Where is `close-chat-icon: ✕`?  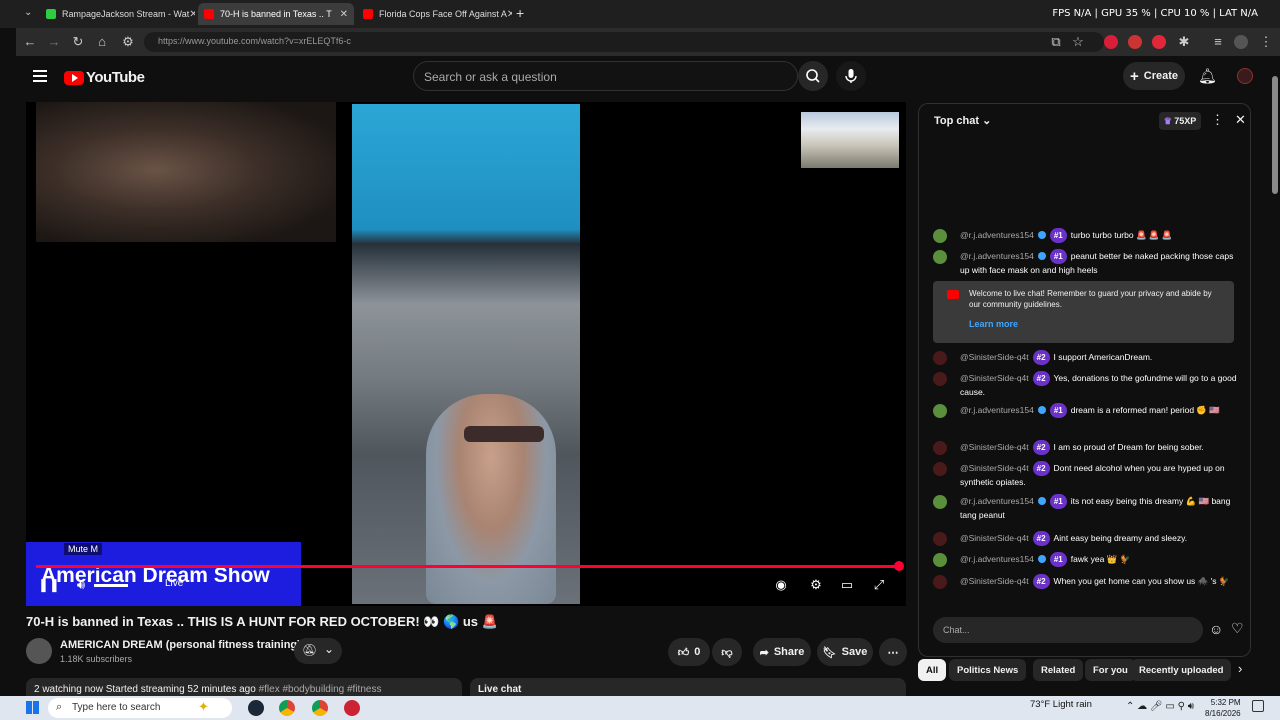 close-chat-icon: ✕ is located at coordinates (1240, 120).